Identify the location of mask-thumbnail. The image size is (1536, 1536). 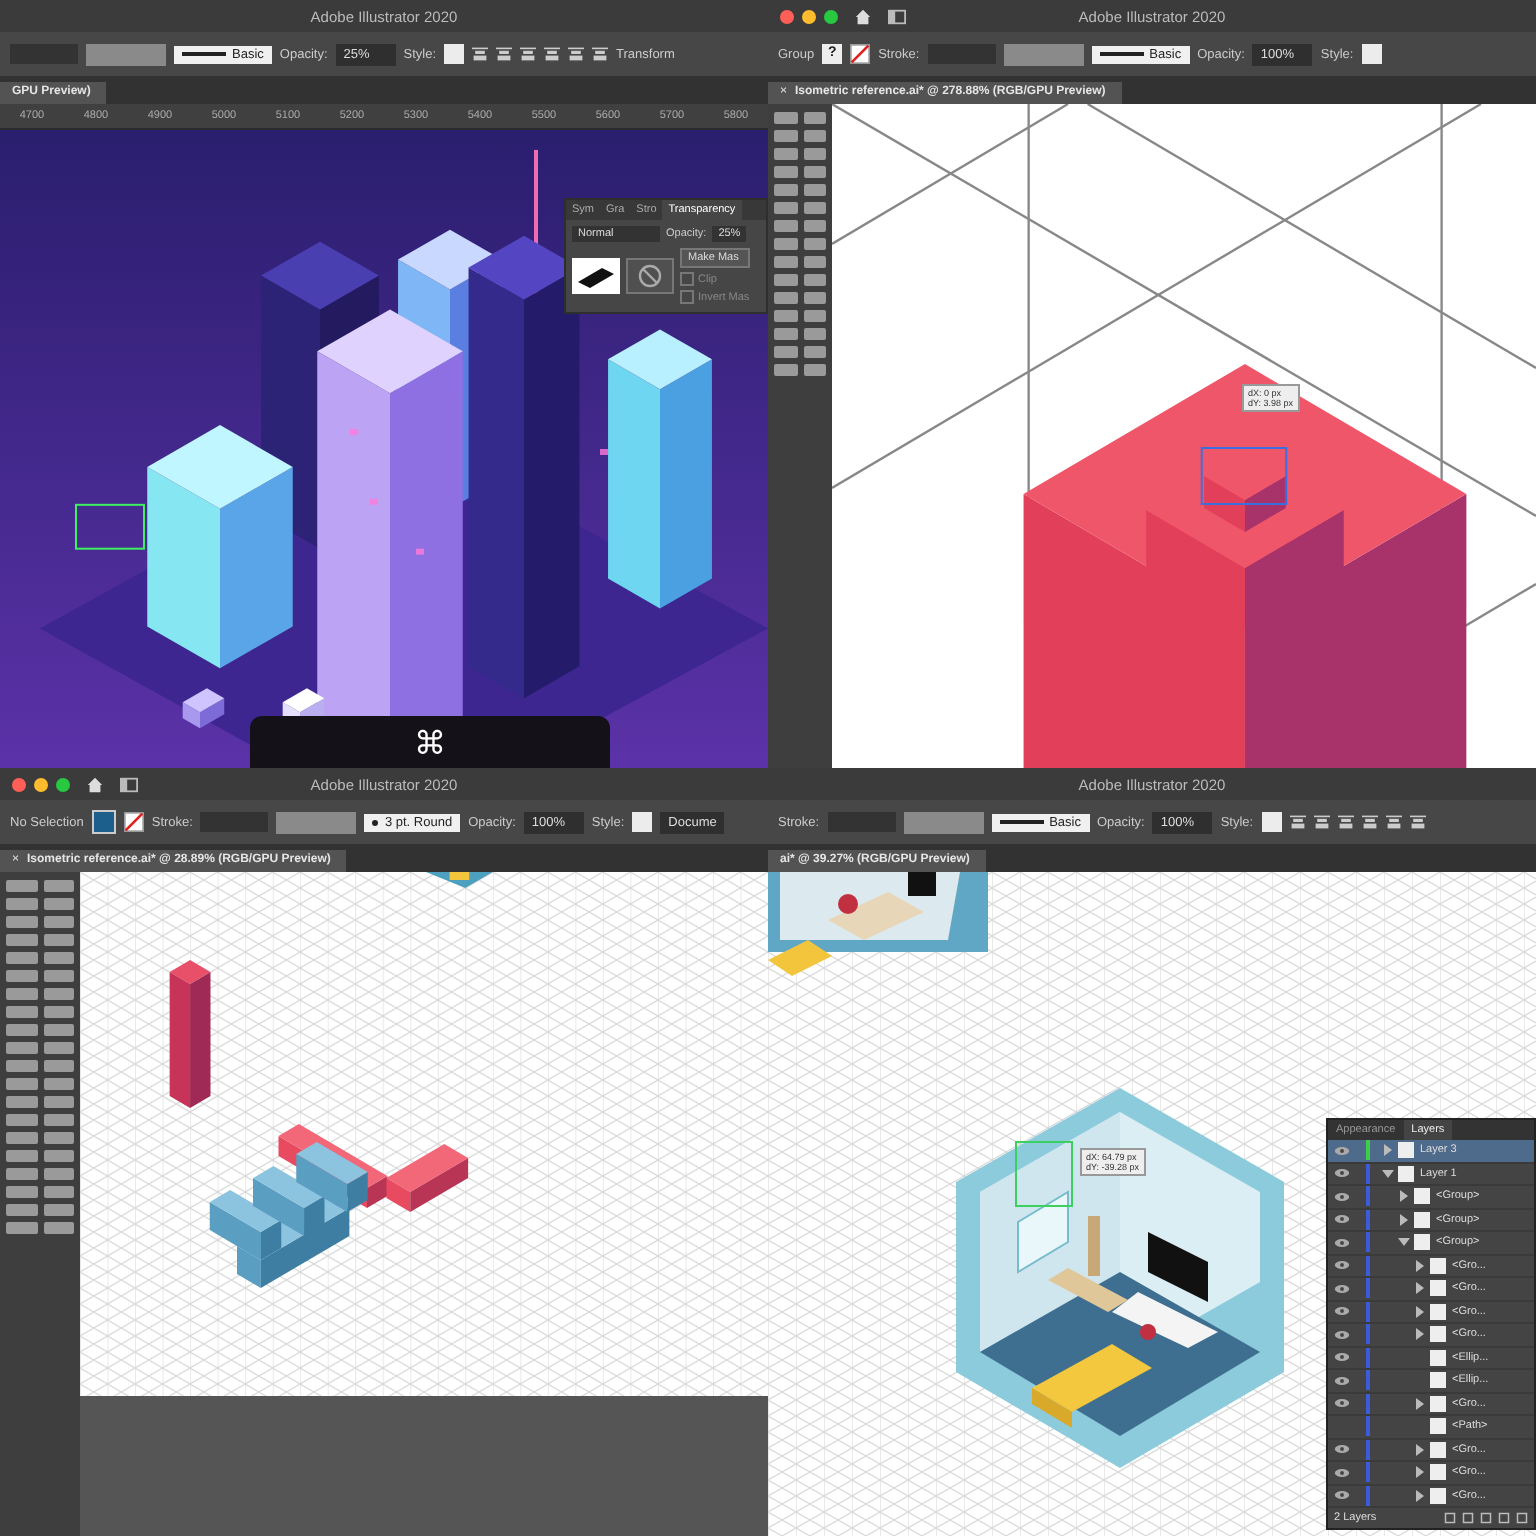
(596, 276).